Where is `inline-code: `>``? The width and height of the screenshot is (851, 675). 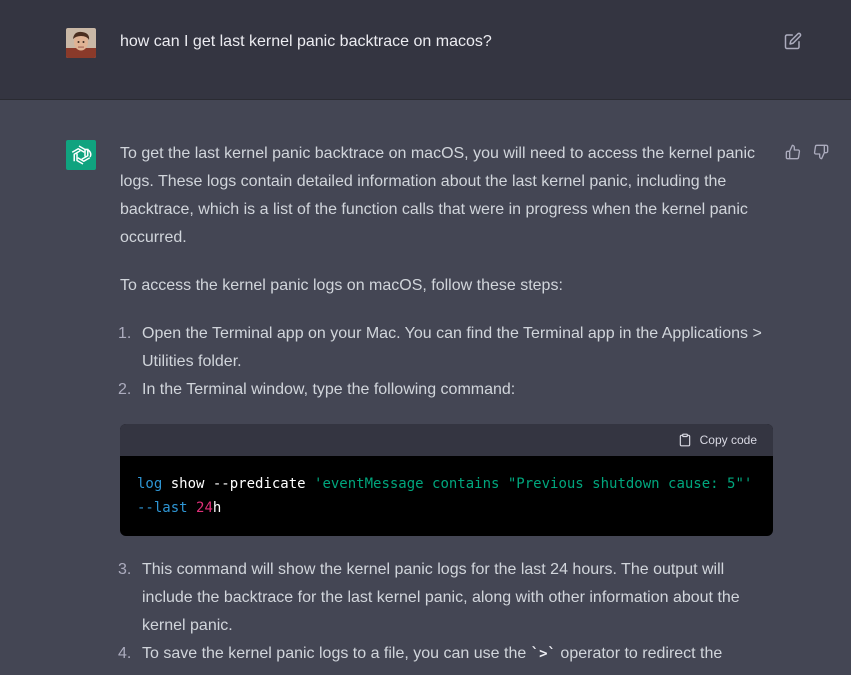
inline-code: `>` is located at coordinates (543, 654).